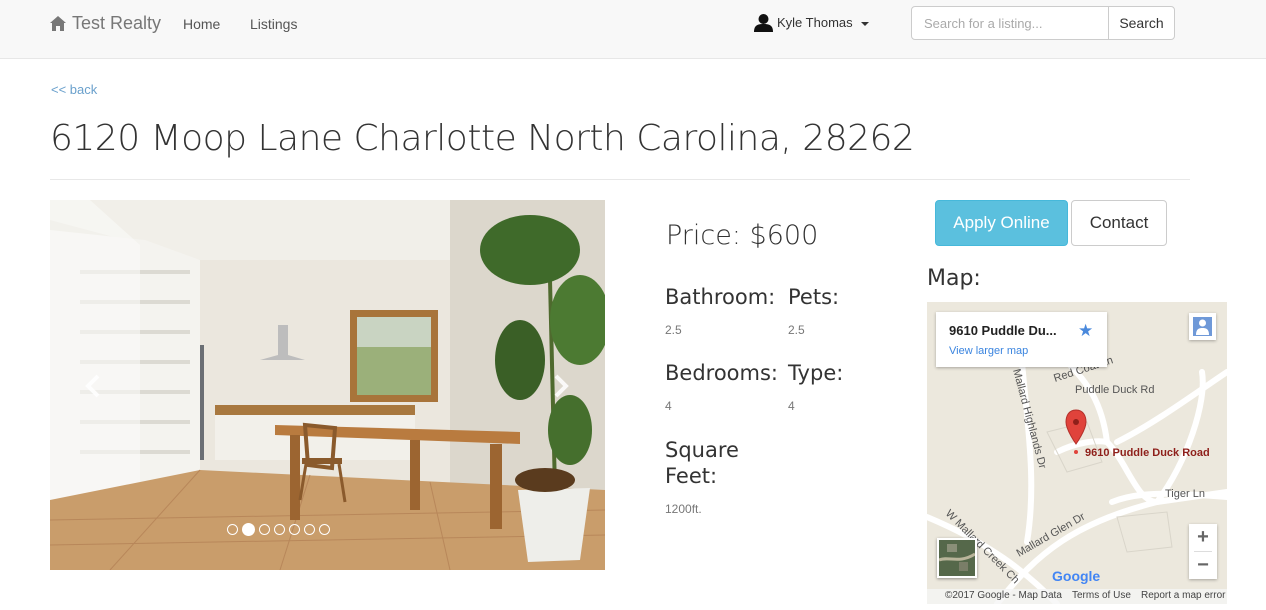 This screenshot has width=1266, height=610. Describe the element at coordinates (560, 386) in the screenshot. I see `carousel-next-arrow-icon` at that location.